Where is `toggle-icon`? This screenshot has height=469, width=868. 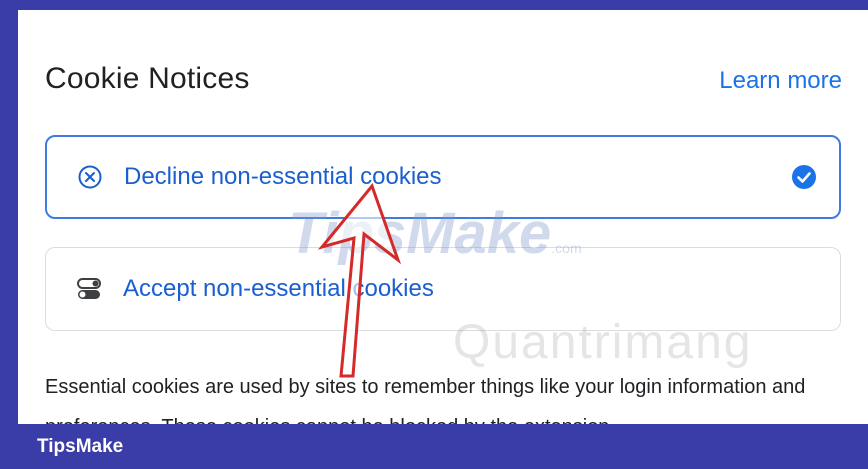 toggle-icon is located at coordinates (89, 288).